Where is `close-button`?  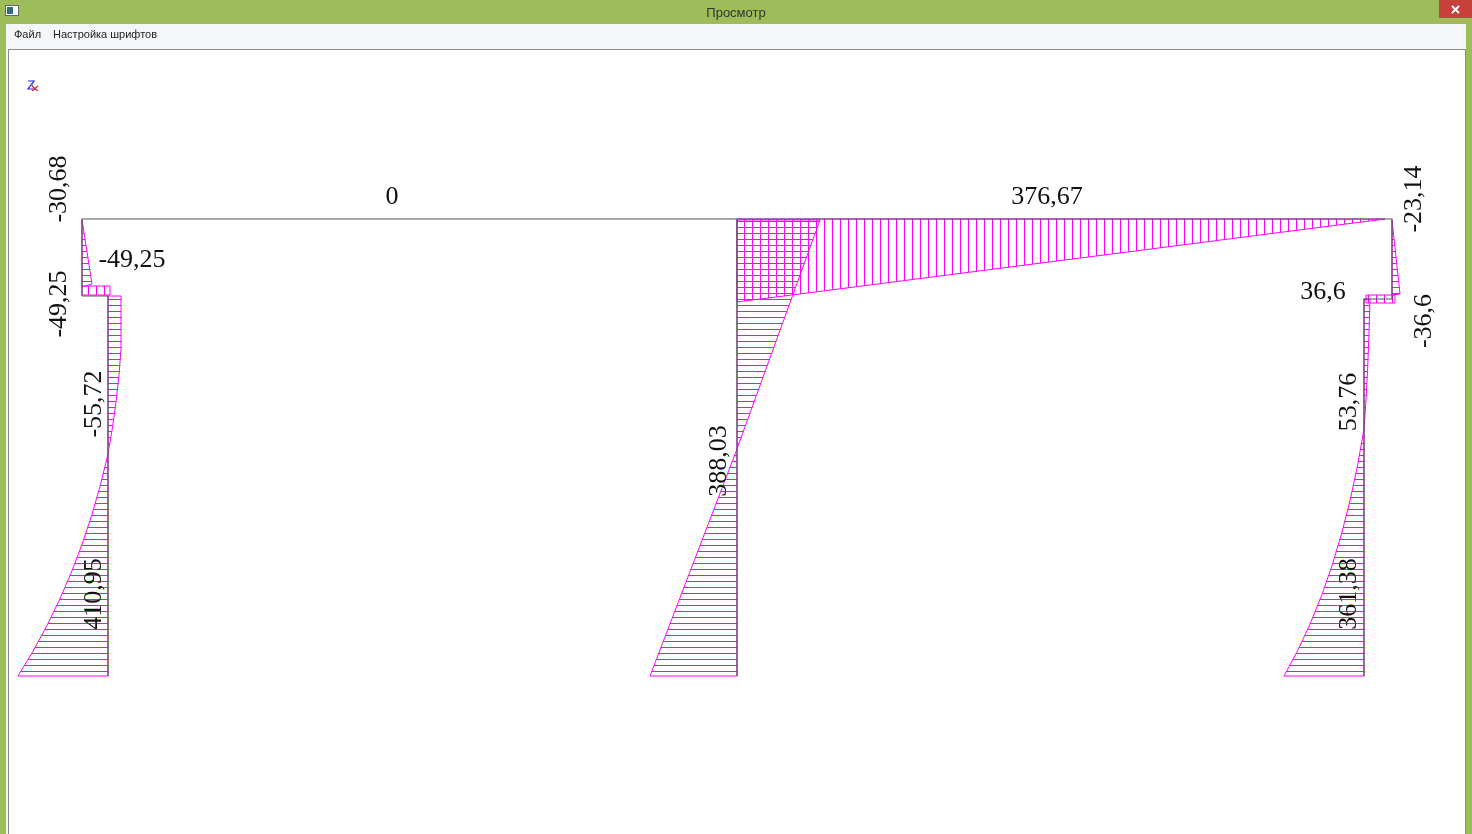 close-button is located at coordinates (1455, 9).